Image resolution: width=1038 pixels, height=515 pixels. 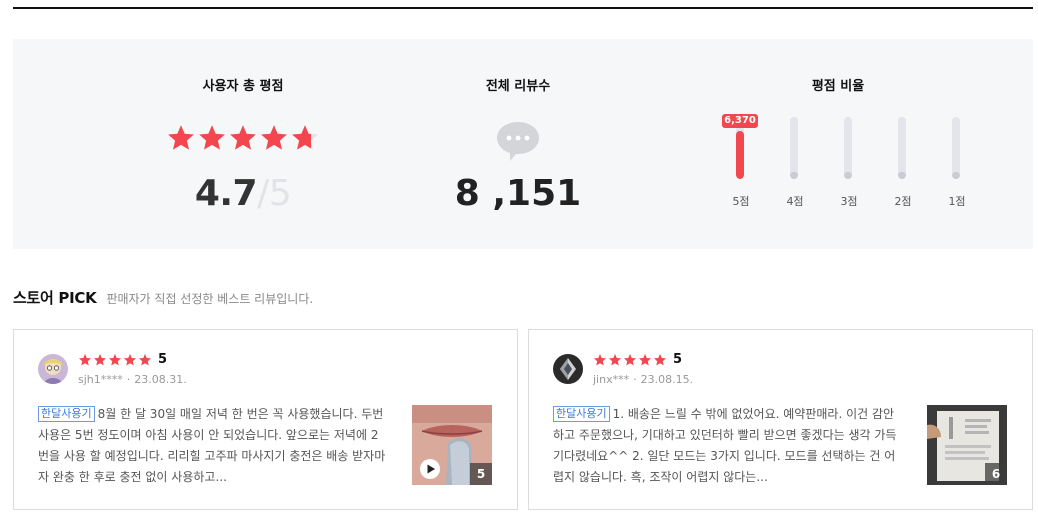 I want to click on review-count-column: 전체 리뷰수 8 ,151, so click(x=518, y=144).